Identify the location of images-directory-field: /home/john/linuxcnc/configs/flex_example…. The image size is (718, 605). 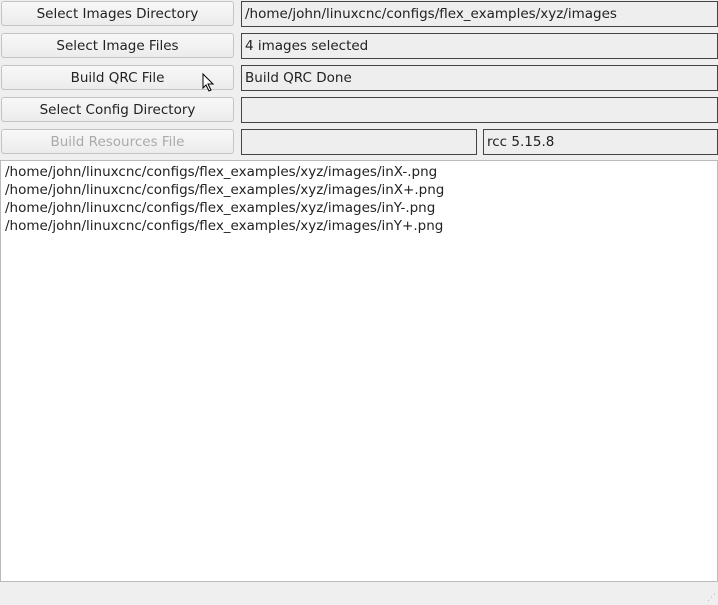
(479, 14).